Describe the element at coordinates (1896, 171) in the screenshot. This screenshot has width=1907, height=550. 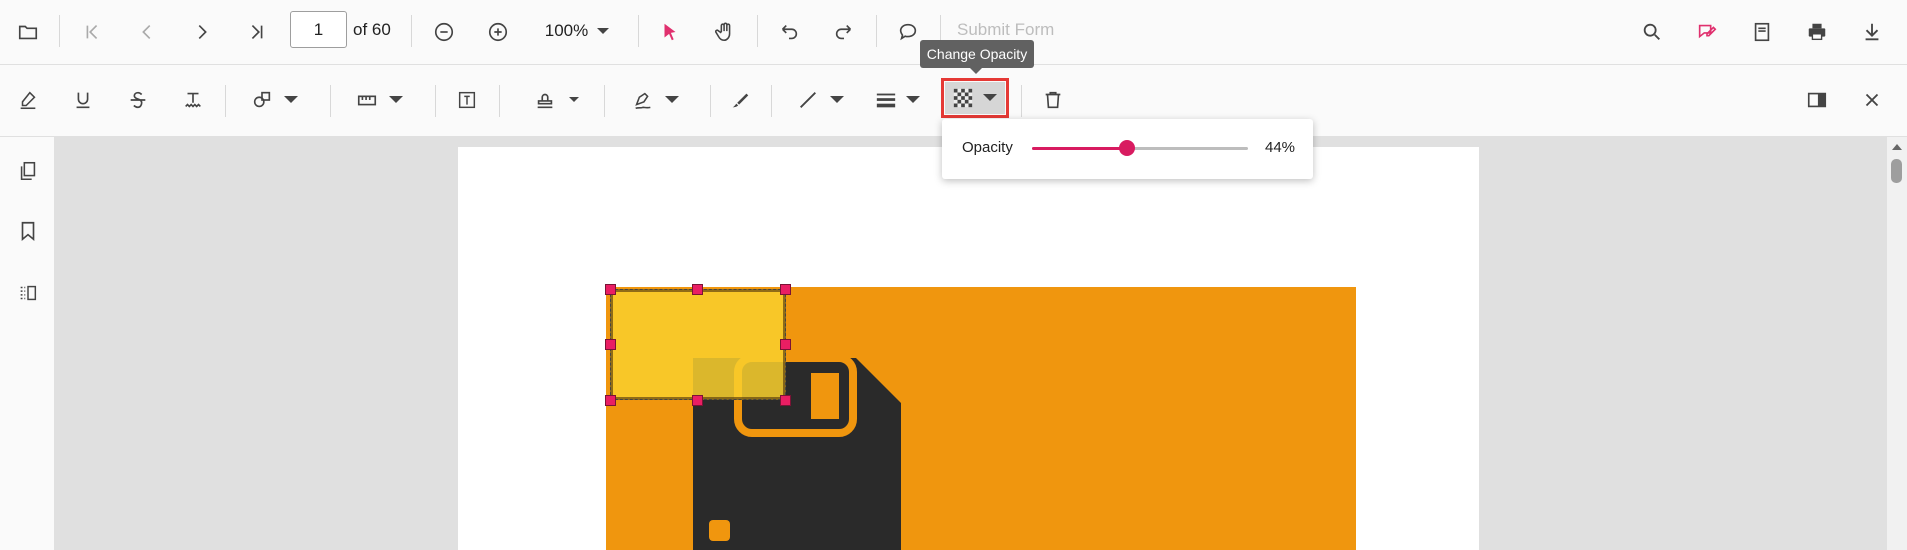
I see `scroll-thumb` at that location.